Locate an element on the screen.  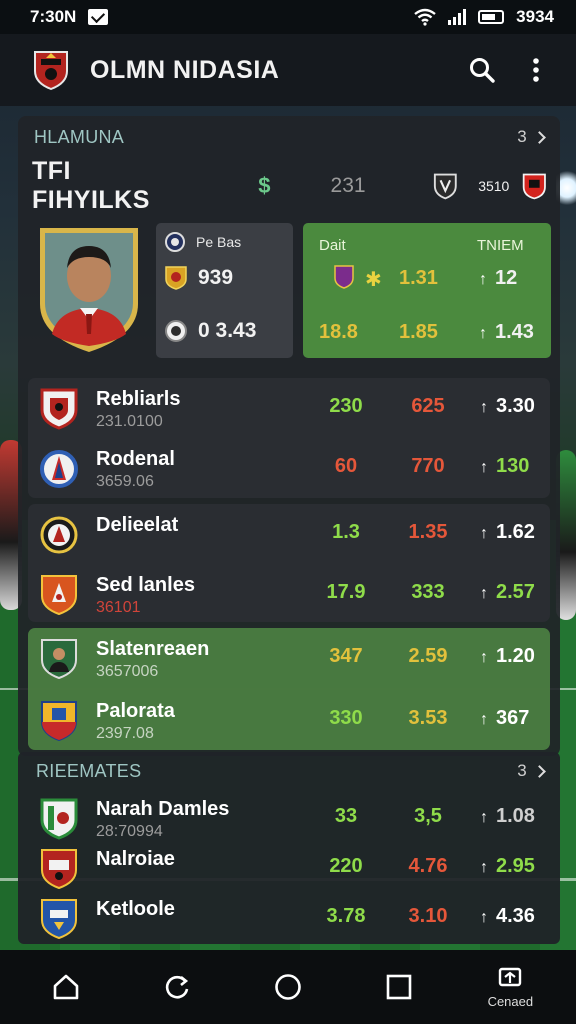
app-title: OLMN NIDASIA is located at coordinates (185, 69).